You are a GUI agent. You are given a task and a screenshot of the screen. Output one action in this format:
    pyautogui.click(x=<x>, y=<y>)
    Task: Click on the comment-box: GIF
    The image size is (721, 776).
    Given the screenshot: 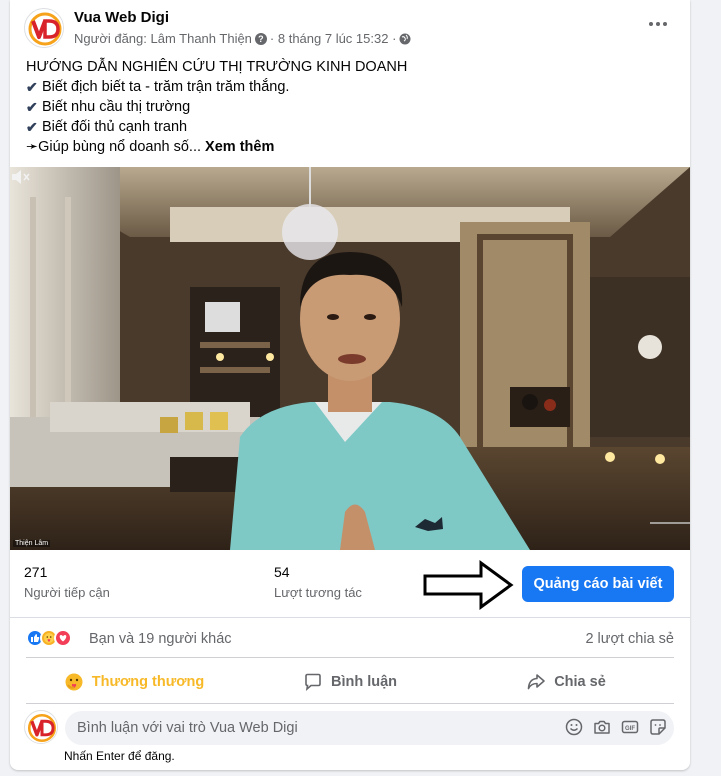 What is the action you would take?
    pyautogui.click(x=369, y=728)
    